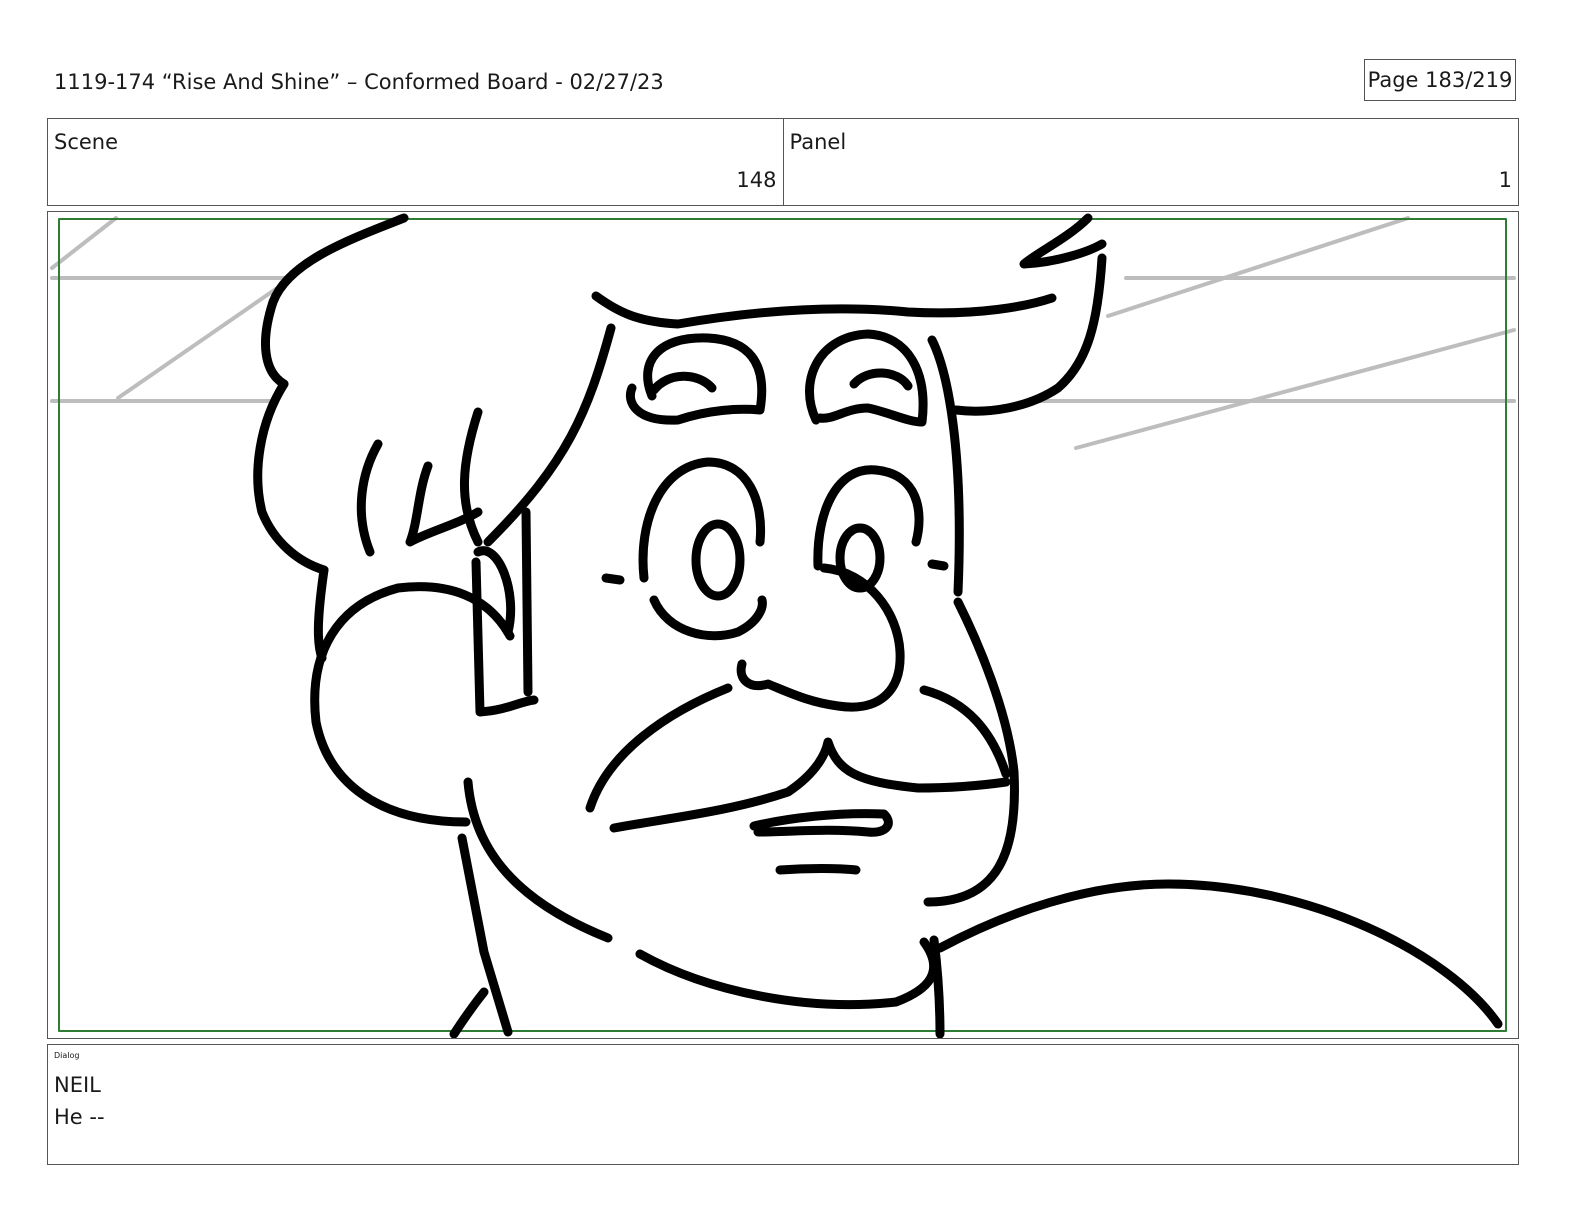 This screenshot has width=1584, height=1224. I want to click on scene-panel-info: Scene 148 Panel 1, so click(783, 162).